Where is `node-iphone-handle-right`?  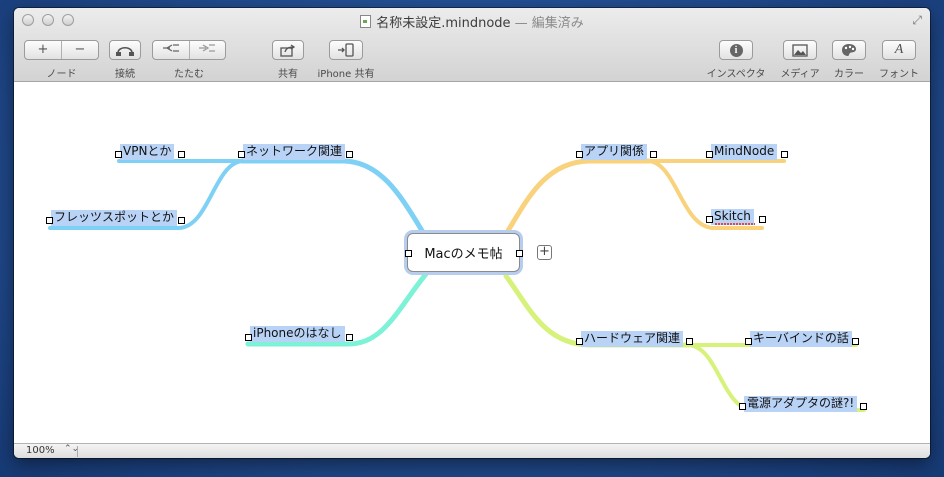 node-iphone-handle-right is located at coordinates (349, 337).